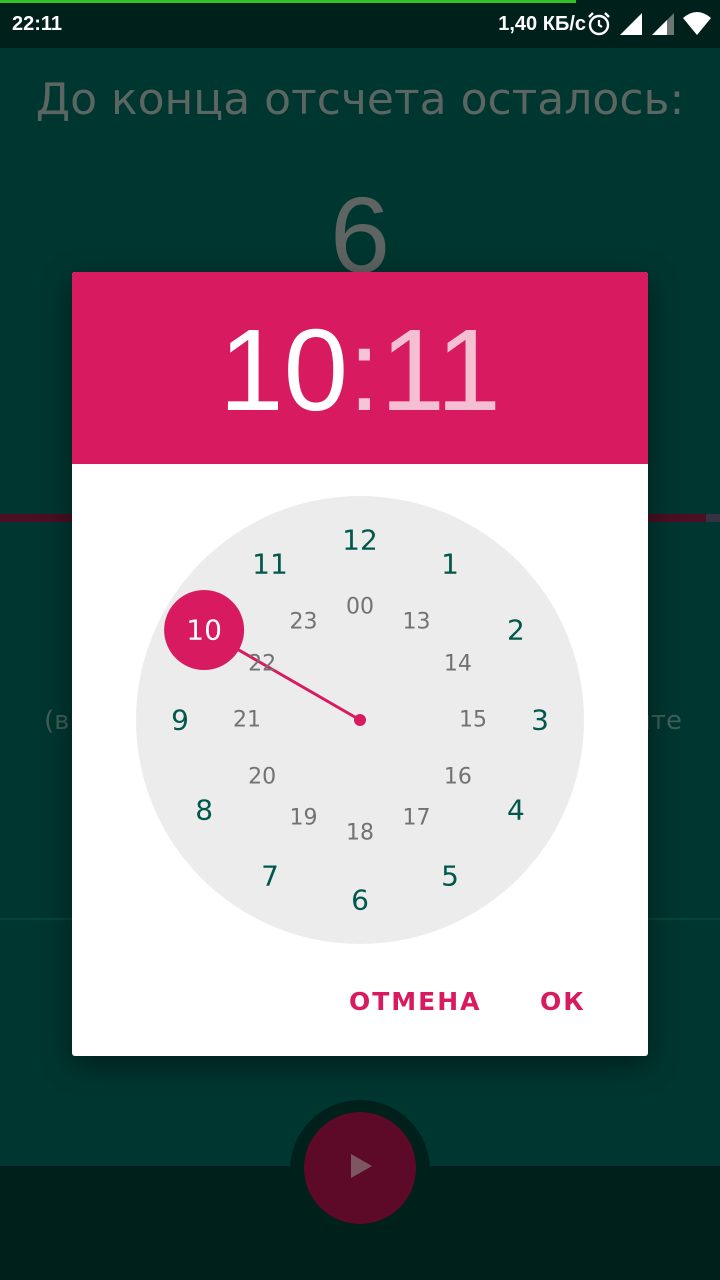  Describe the element at coordinates (563, 1002) in the screenshot. I see `ok-button: ОК` at that location.